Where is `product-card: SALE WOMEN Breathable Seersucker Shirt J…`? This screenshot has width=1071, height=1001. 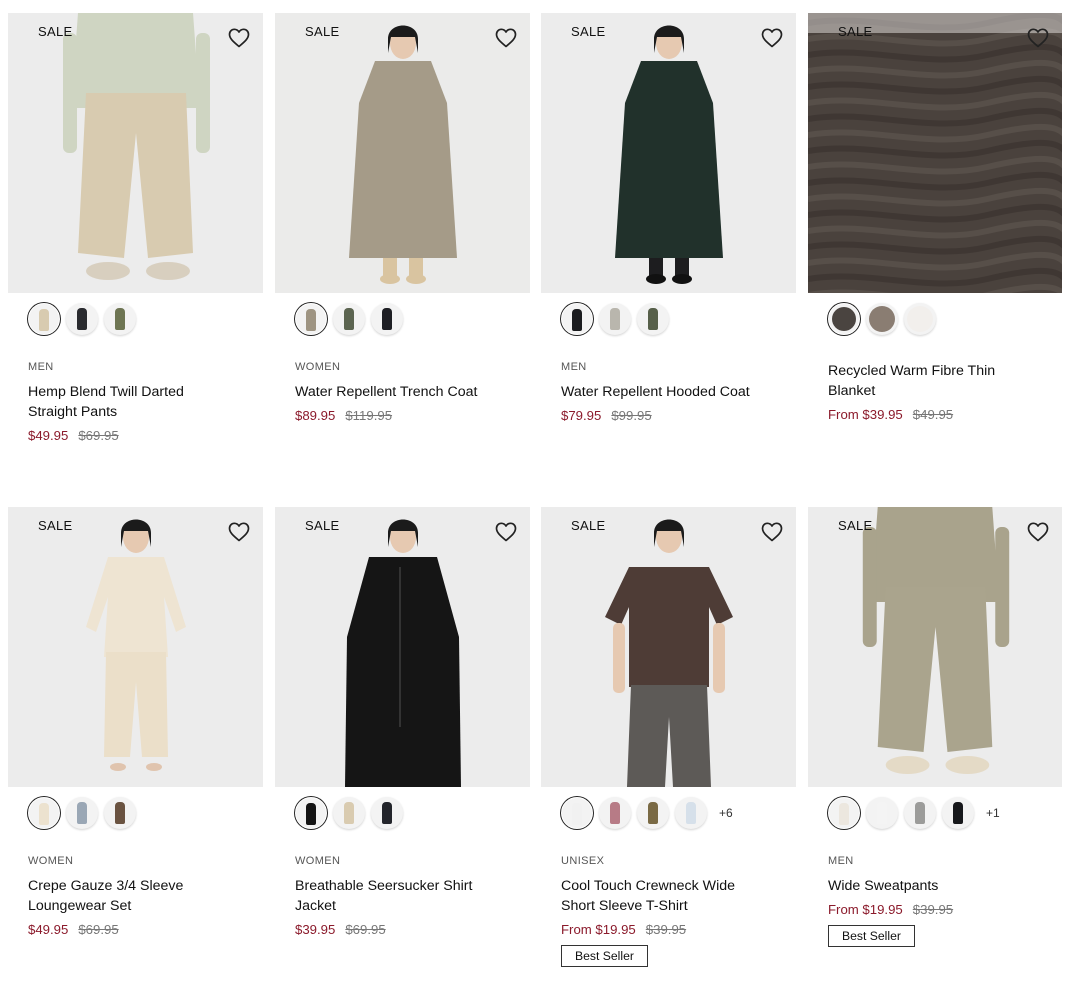 product-card: SALE WOMEN Breathable Seersucker Shirt J… is located at coordinates (402, 723).